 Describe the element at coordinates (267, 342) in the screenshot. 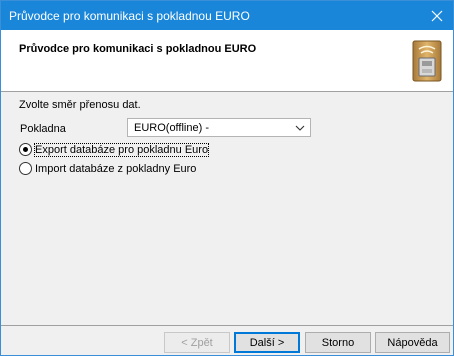

I see `next-button: Další >` at that location.